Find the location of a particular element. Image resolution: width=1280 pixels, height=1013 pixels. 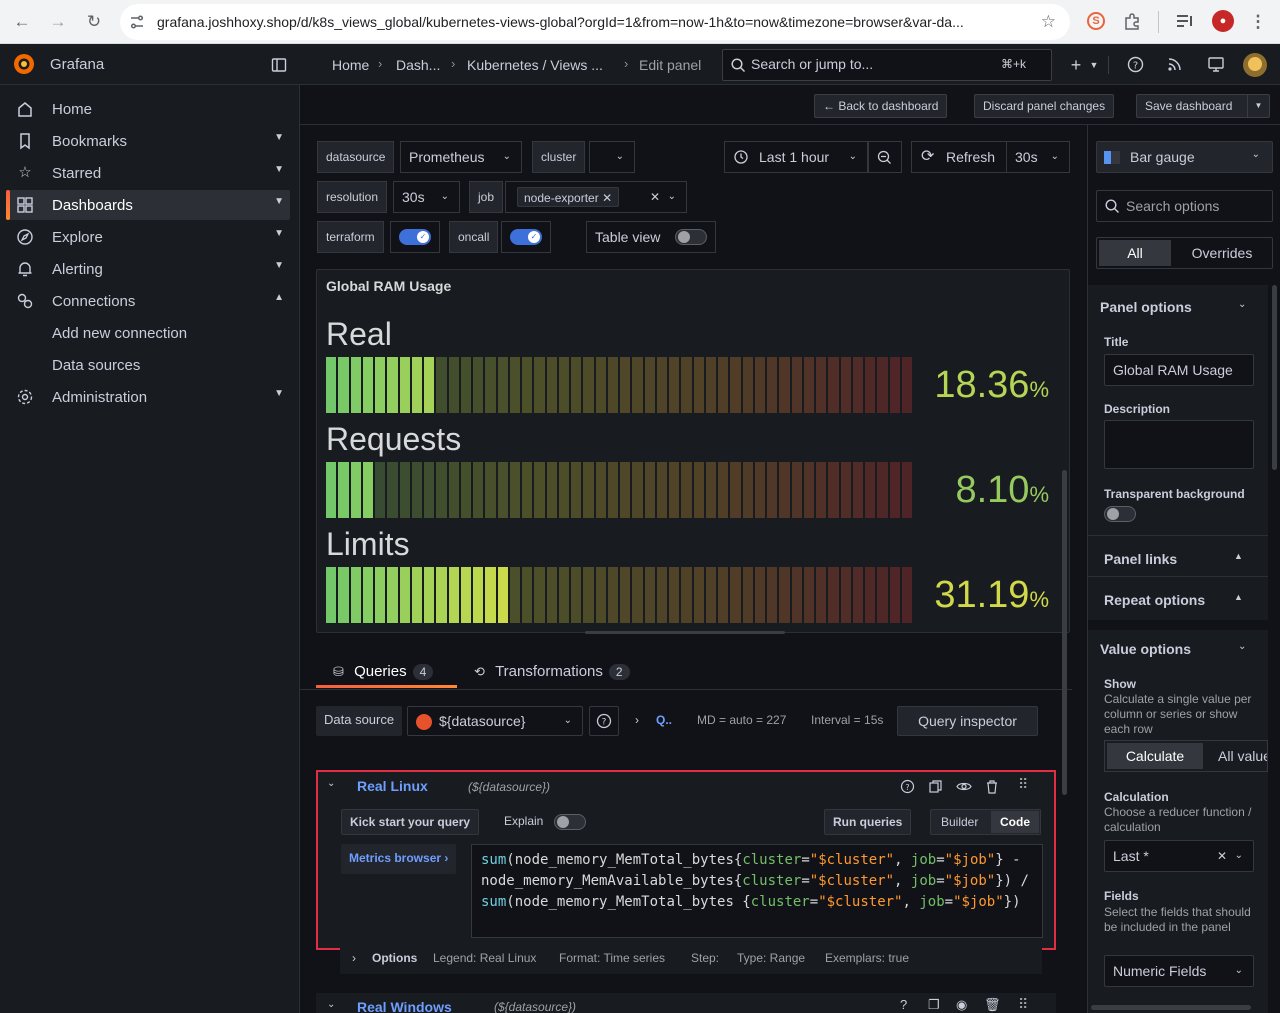

extensions-puzzle-icon is located at coordinates (1132, 21).